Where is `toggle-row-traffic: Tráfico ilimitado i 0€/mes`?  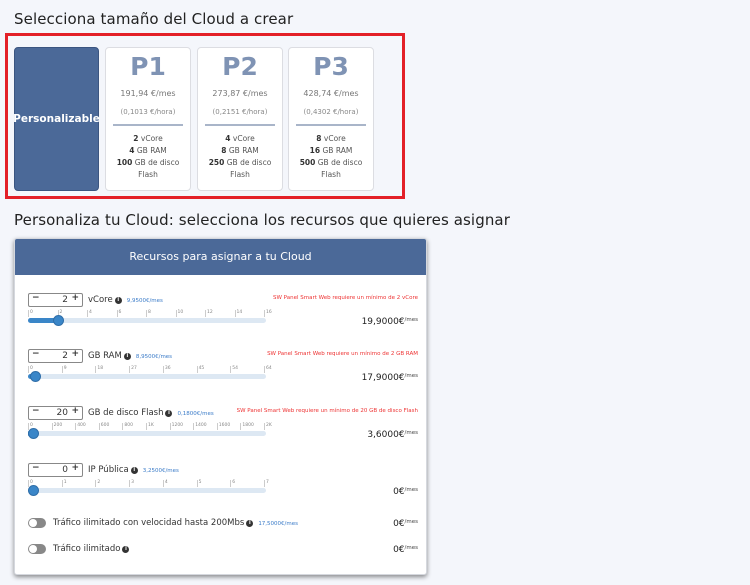 toggle-row-traffic: Tráfico ilimitado i 0€/mes is located at coordinates (223, 551).